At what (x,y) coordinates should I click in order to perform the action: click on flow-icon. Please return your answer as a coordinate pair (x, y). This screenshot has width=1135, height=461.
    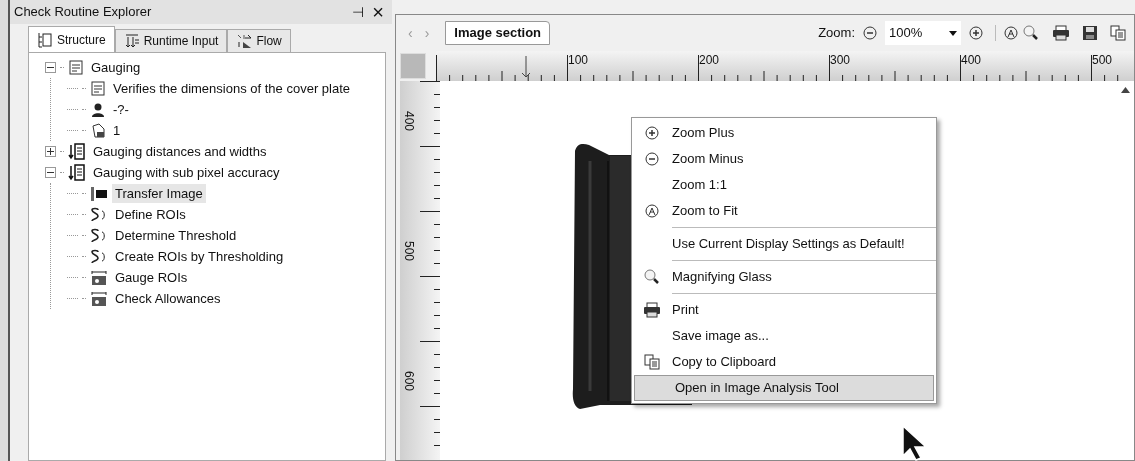
    Looking at the image, I should click on (244, 41).